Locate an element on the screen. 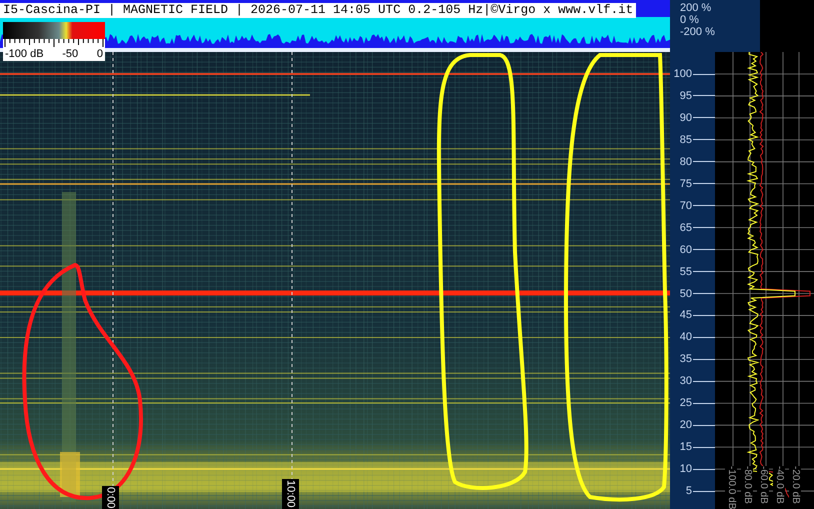  frequency-label: 100 is located at coordinates (682, 74).